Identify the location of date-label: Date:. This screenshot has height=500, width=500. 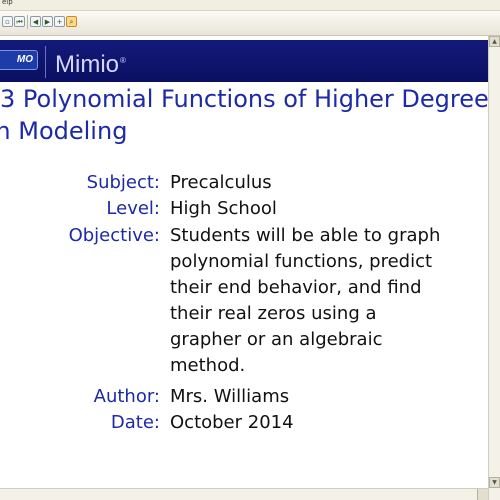
(135, 422).